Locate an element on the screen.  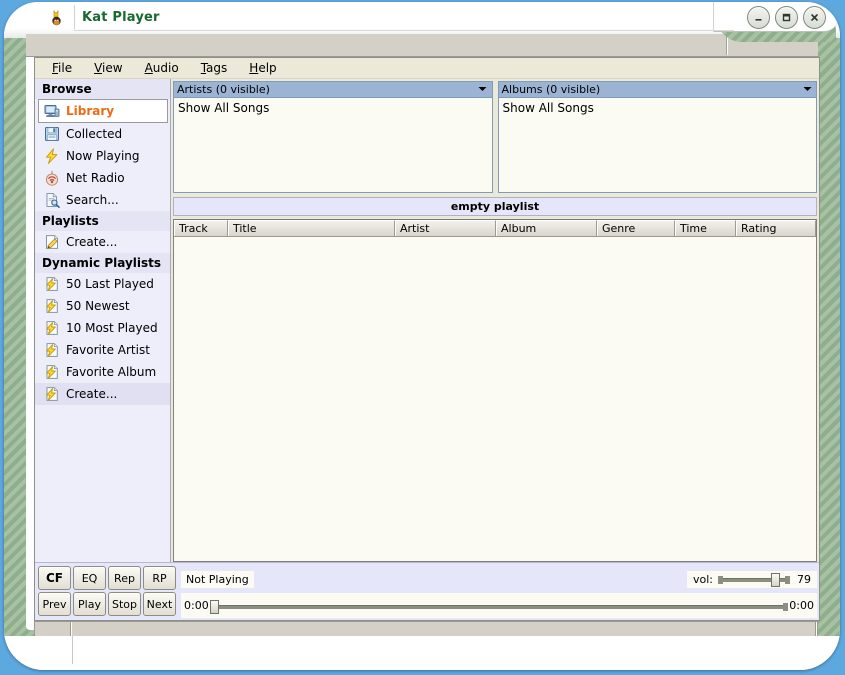
window-controls is located at coordinates (786, 17).